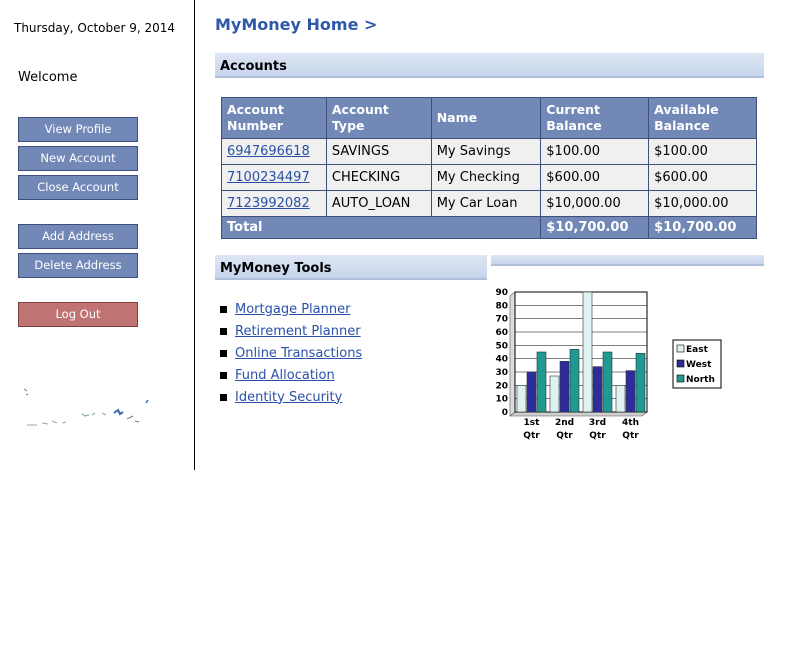 The width and height of the screenshot is (795, 645). Describe the element at coordinates (501, 306) in the screenshot. I see `y-tick-label: 80` at that location.